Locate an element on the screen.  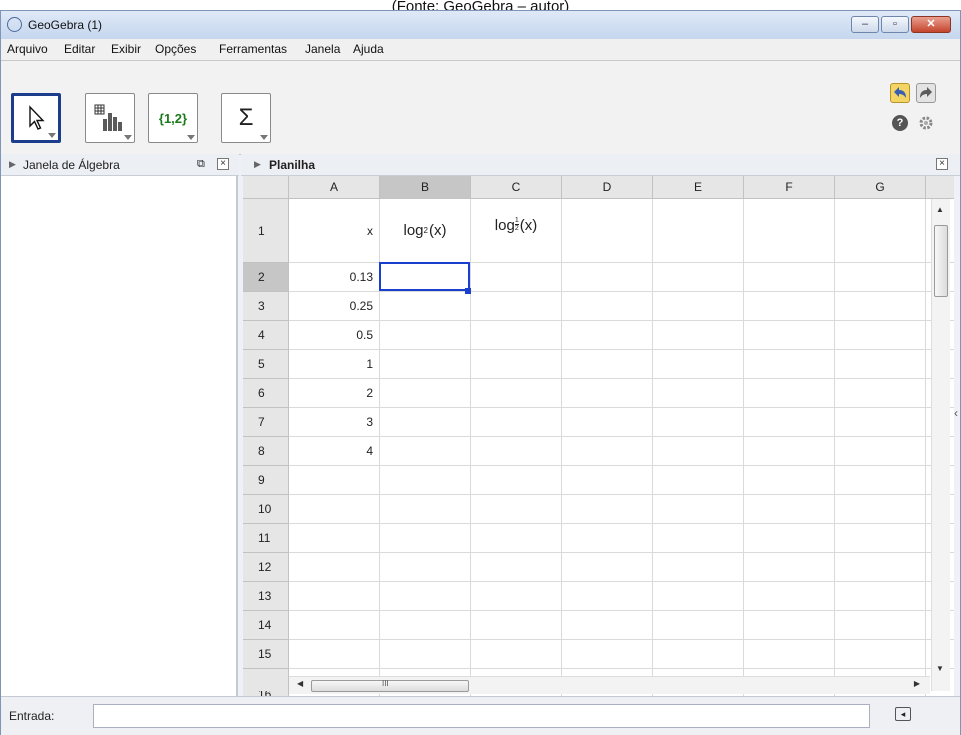
row-header: 1 is located at coordinates (266, 231).